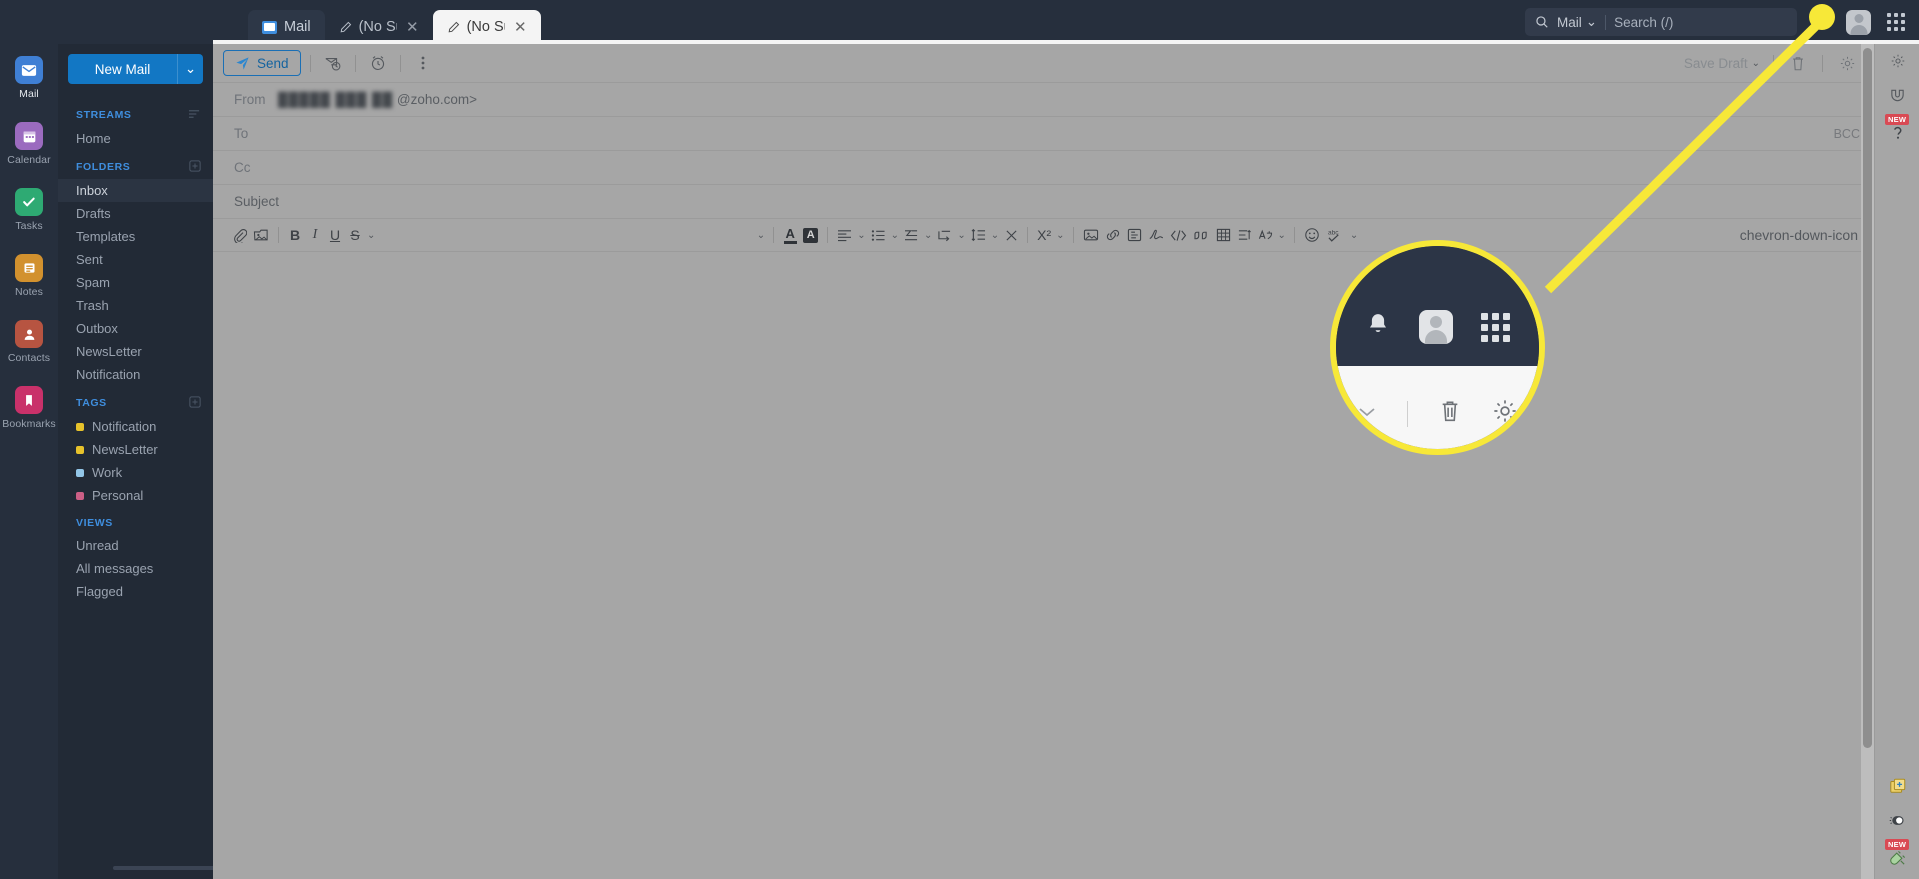  What do you see at coordinates (135, 190) in the screenshot?
I see `sidebar-item-inbox: Inbox` at bounding box center [135, 190].